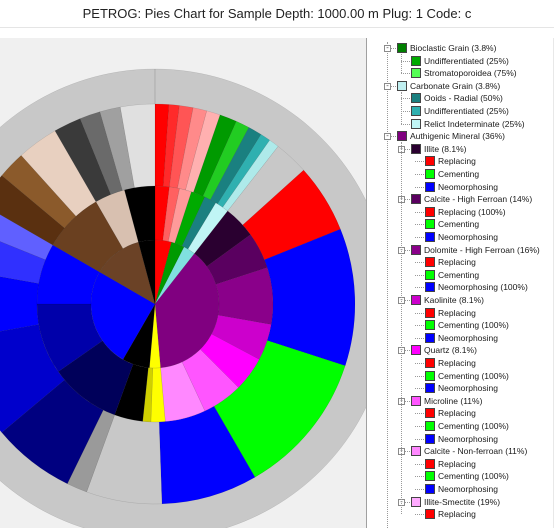 The width and height of the screenshot is (554, 528). Describe the element at coordinates (475, 250) in the screenshot. I see `legend-item: Dolomite - High Ferroan (16%)` at that location.